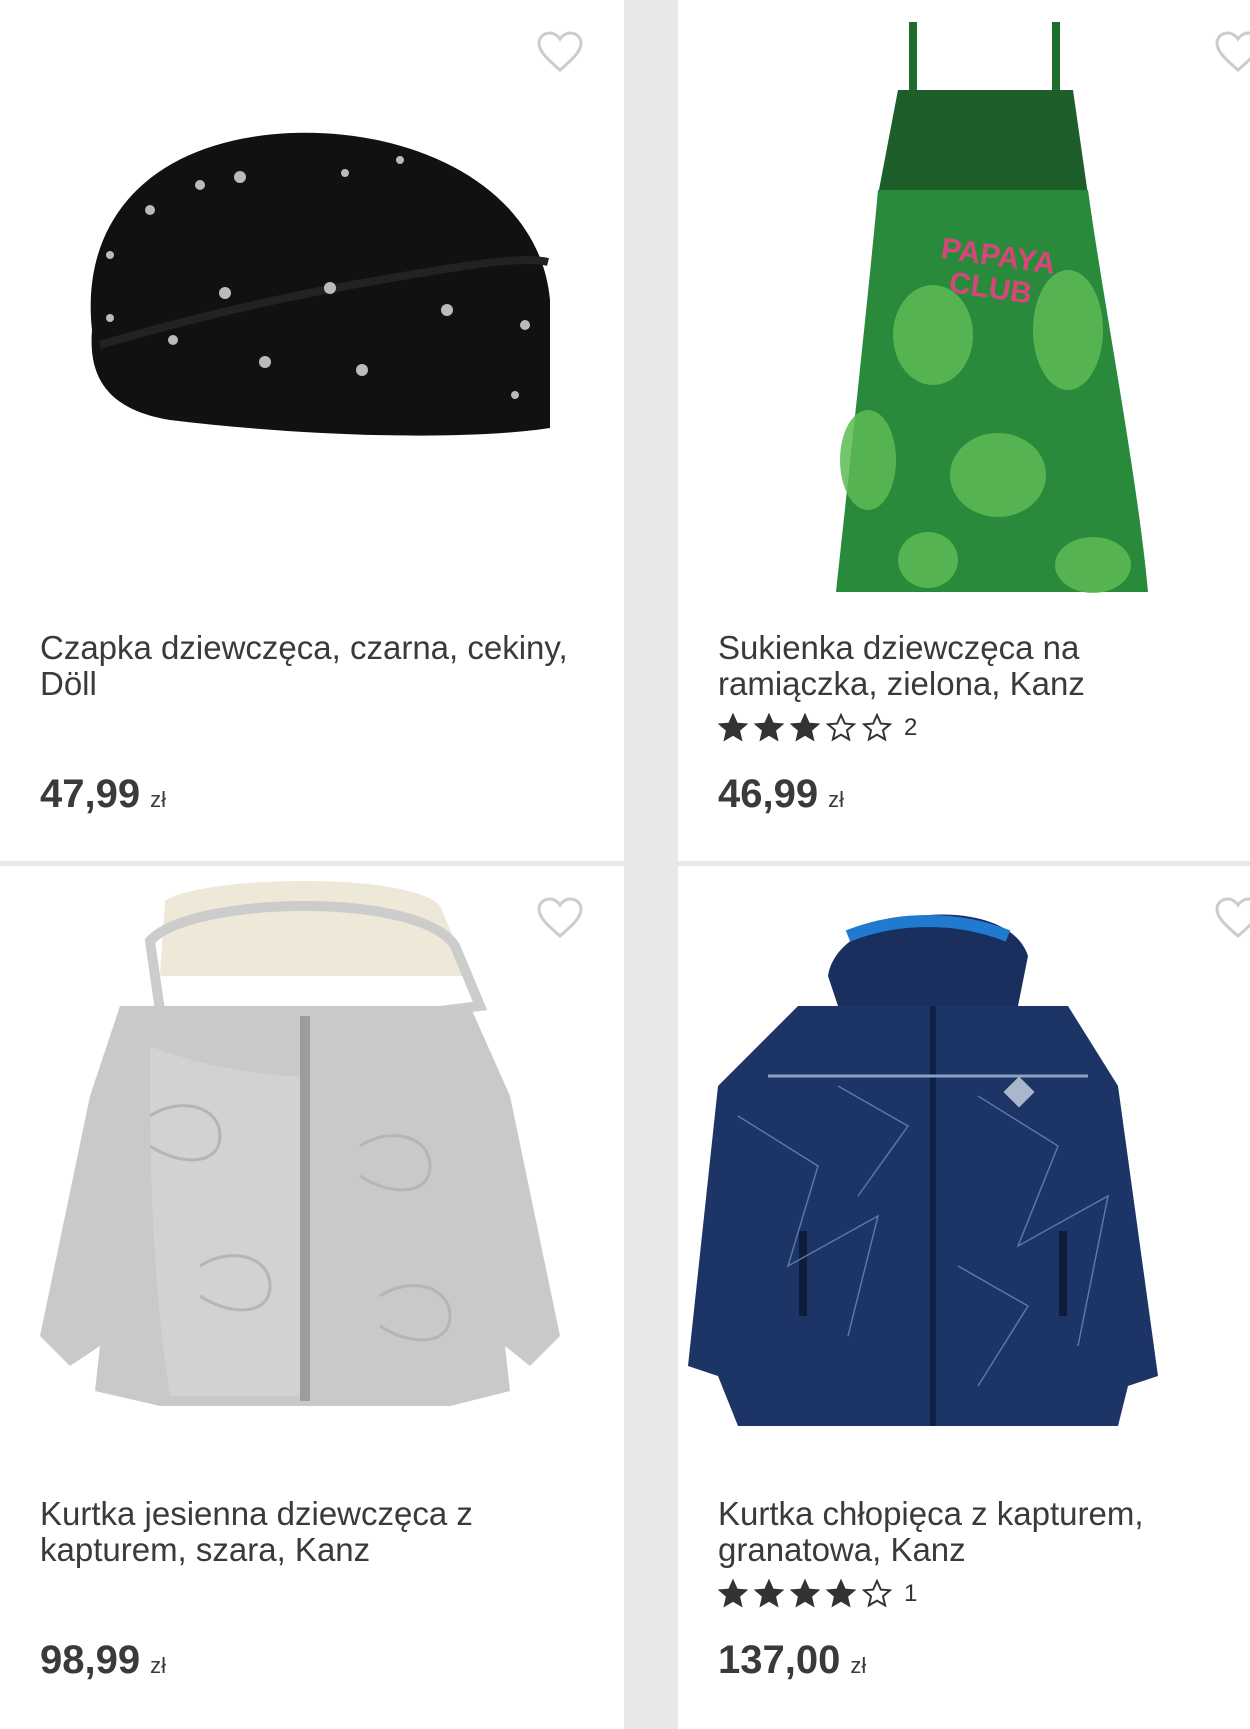 This screenshot has width=1250, height=1729. Describe the element at coordinates (90, 1660) in the screenshot. I see `price-value: 98,99` at that location.